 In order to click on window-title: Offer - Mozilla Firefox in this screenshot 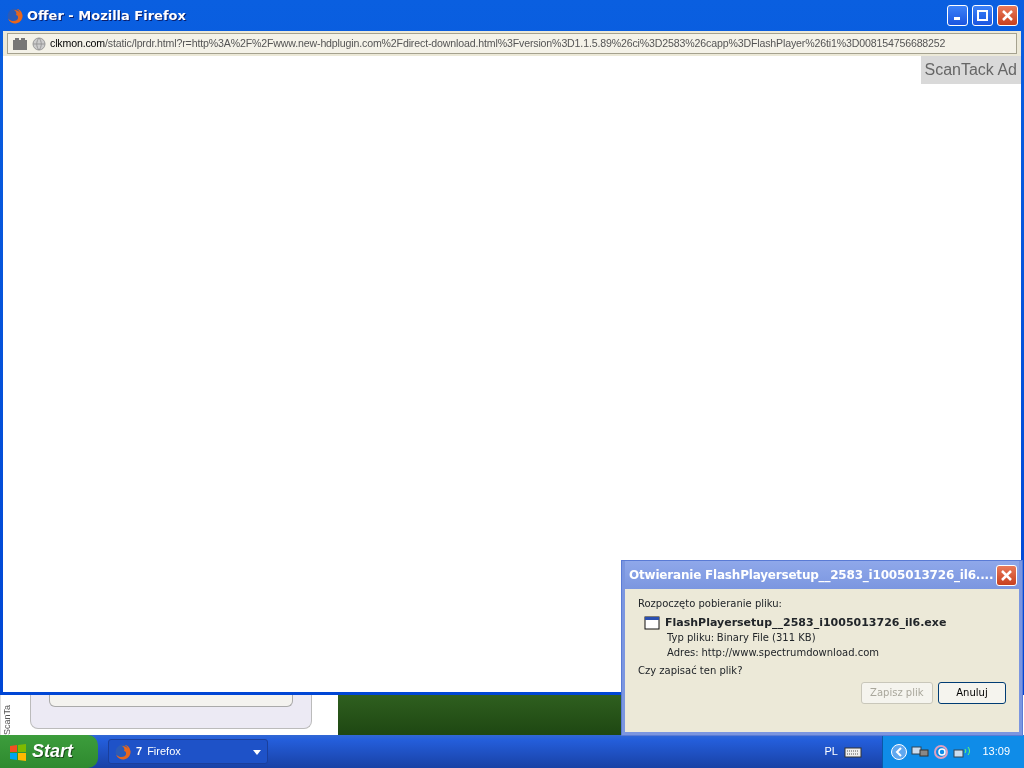, I will do `click(106, 15)`.